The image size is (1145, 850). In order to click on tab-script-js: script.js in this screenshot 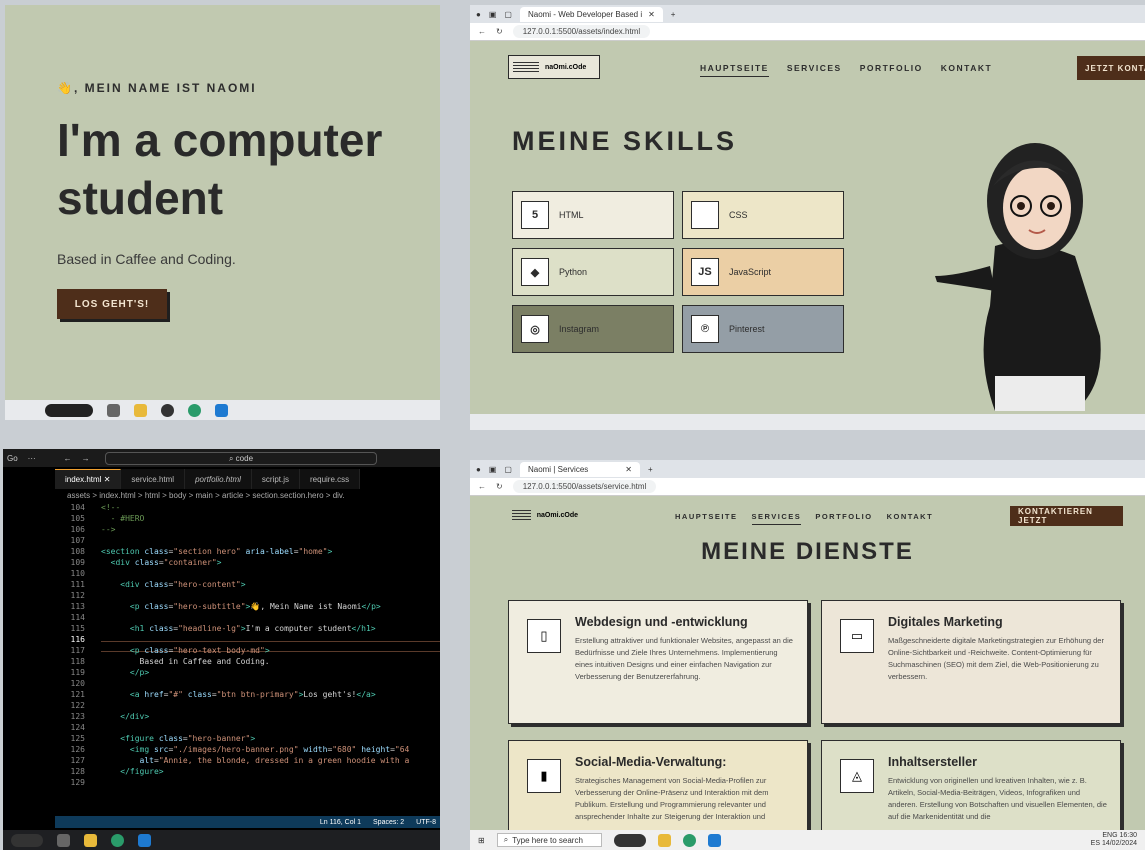, I will do `click(276, 479)`.